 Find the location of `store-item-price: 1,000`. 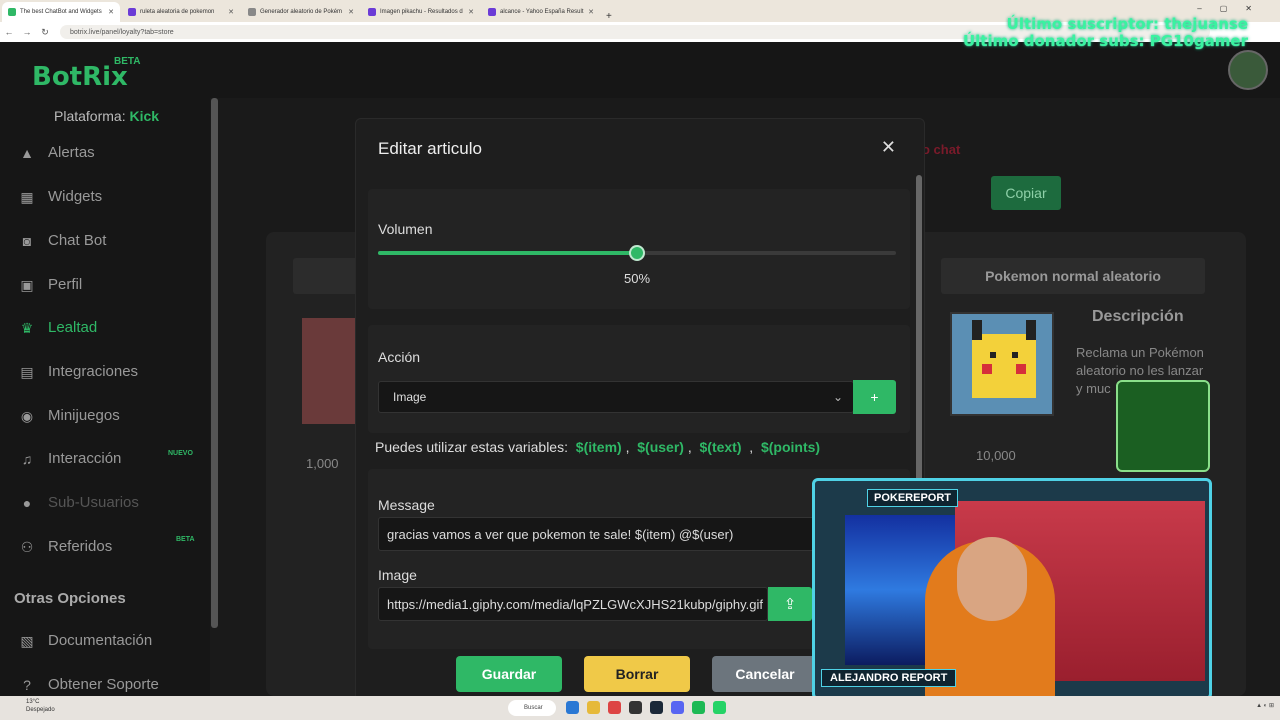

store-item-price: 1,000 is located at coordinates (322, 463).